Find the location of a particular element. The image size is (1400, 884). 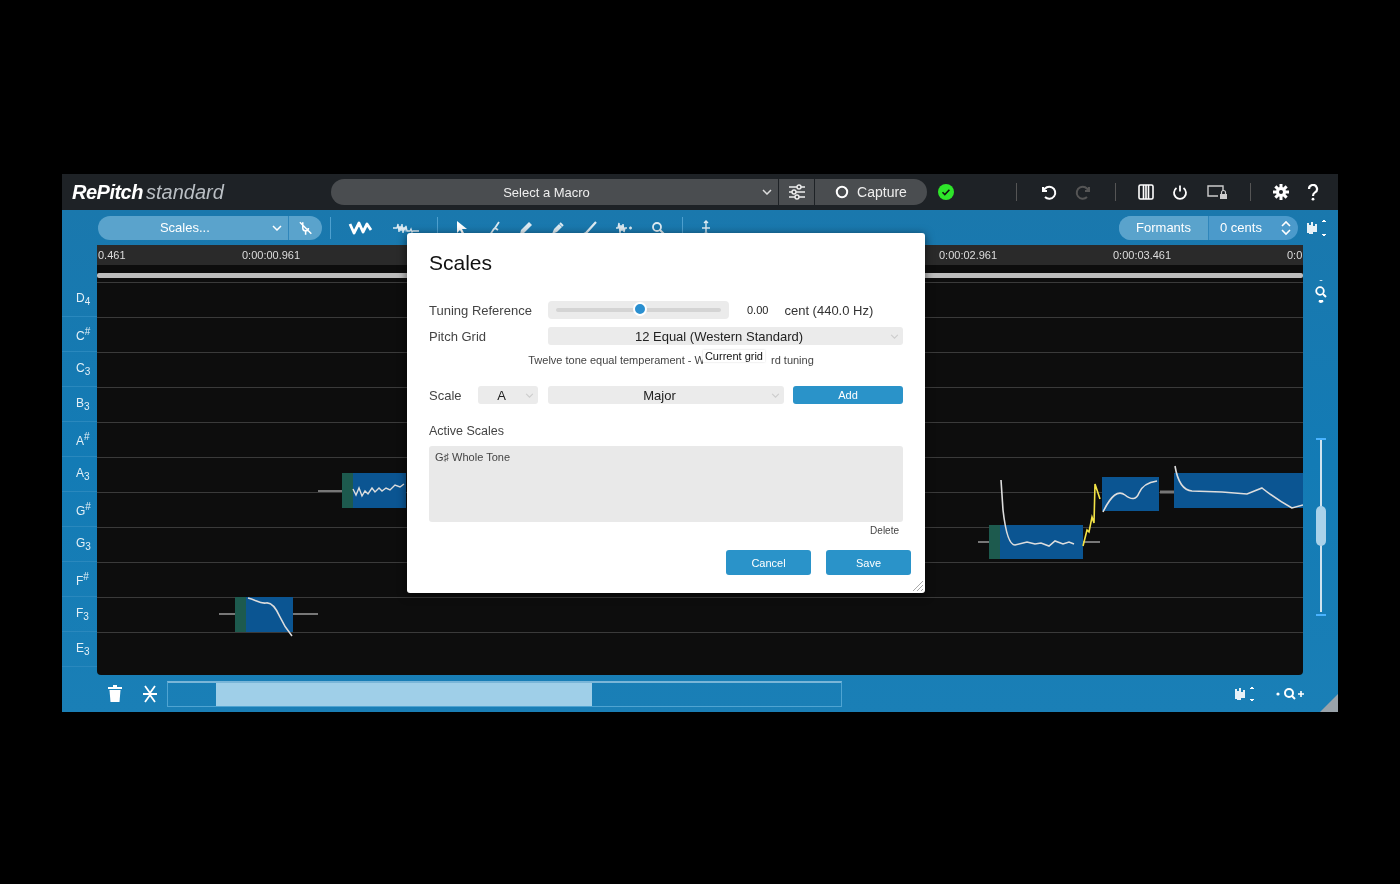

overview-bar is located at coordinates (504, 693).